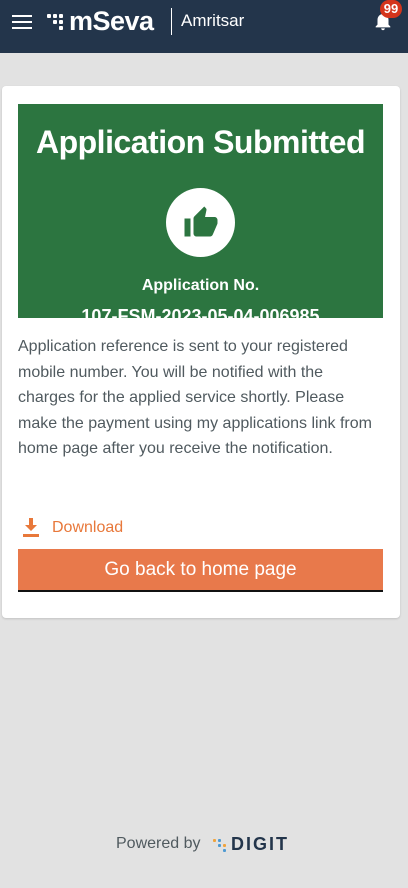 This screenshot has height=888, width=408. What do you see at coordinates (158, 843) in the screenshot?
I see `powered-by-text: Powered by` at bounding box center [158, 843].